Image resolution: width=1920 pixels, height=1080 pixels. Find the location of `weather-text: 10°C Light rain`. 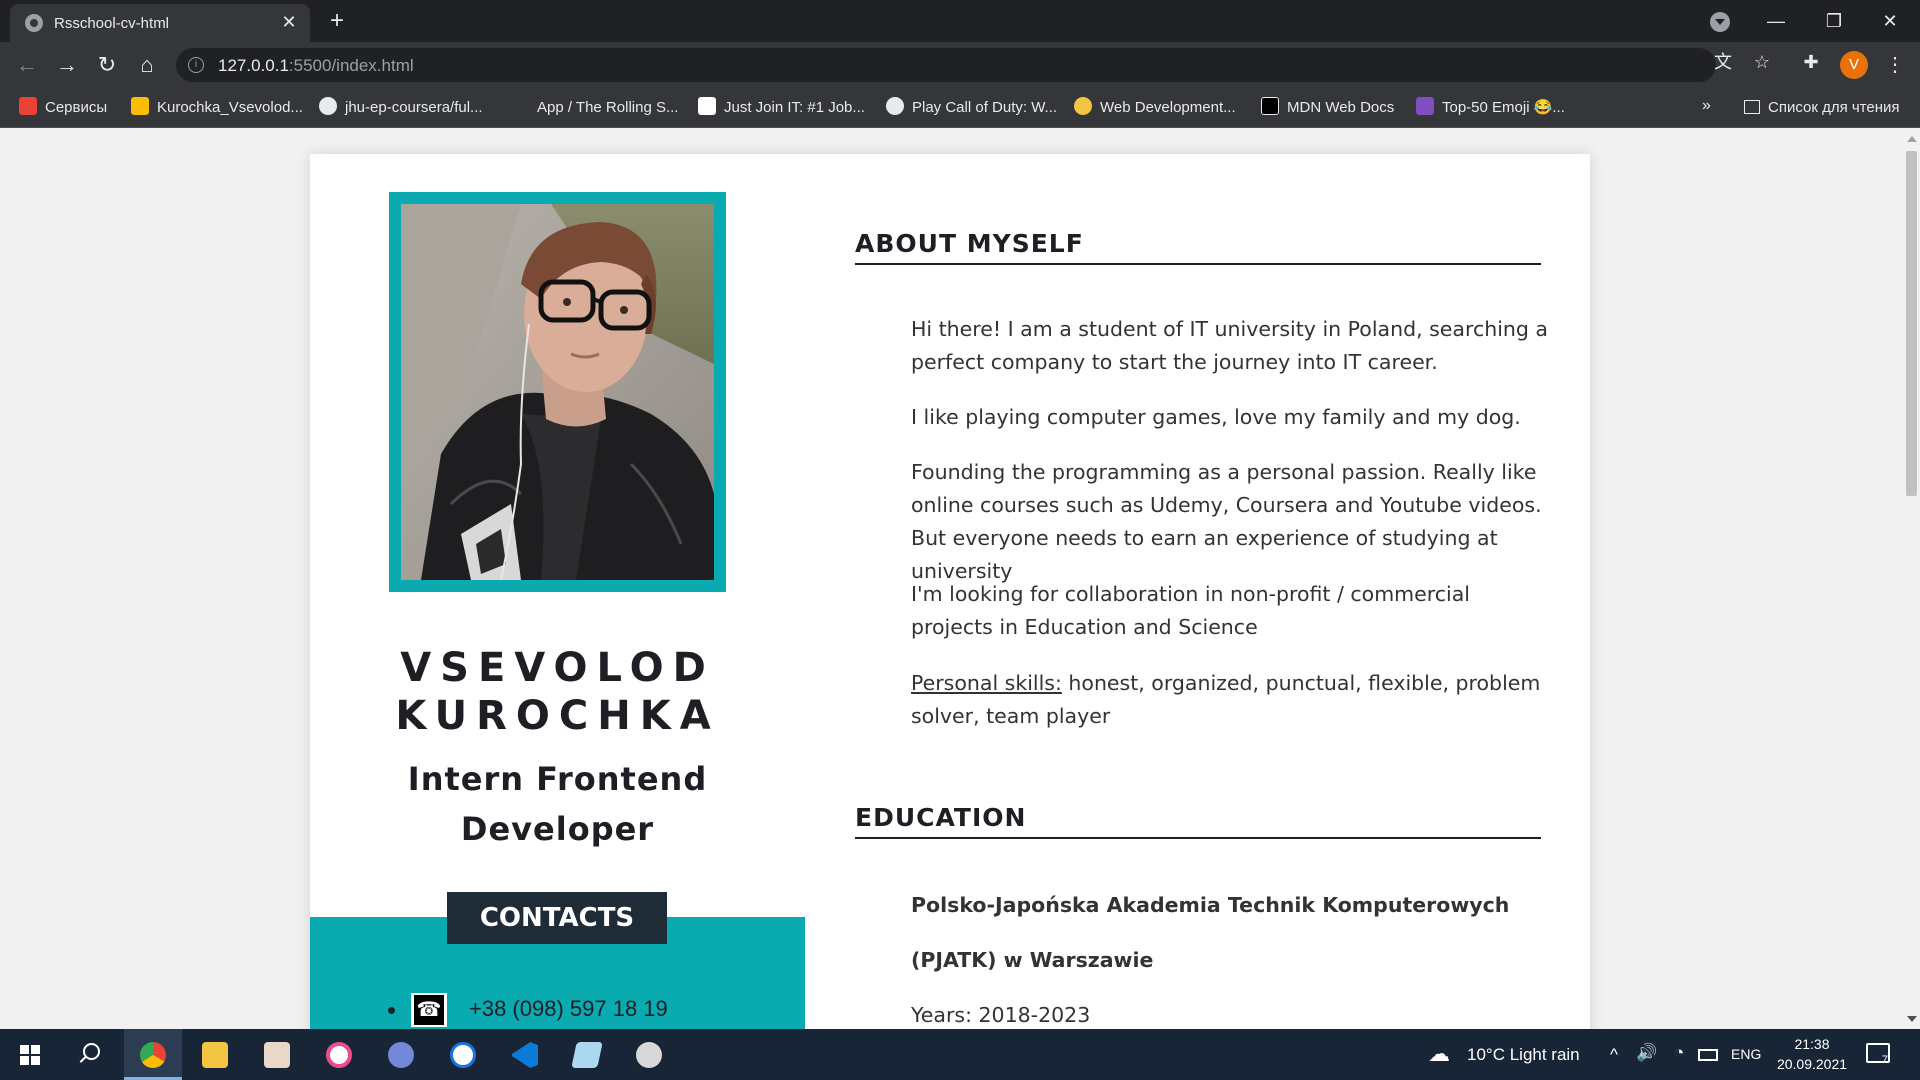

weather-text: 10°C Light rain is located at coordinates (1523, 1055).